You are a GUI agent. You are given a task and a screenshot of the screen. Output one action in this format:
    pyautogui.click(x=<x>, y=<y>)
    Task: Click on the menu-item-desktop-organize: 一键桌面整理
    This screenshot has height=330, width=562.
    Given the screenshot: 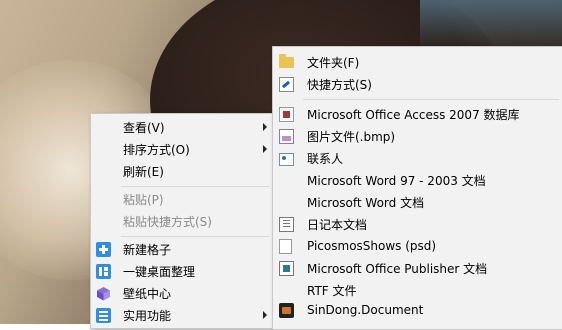 What is the action you would take?
    pyautogui.click(x=182, y=271)
    